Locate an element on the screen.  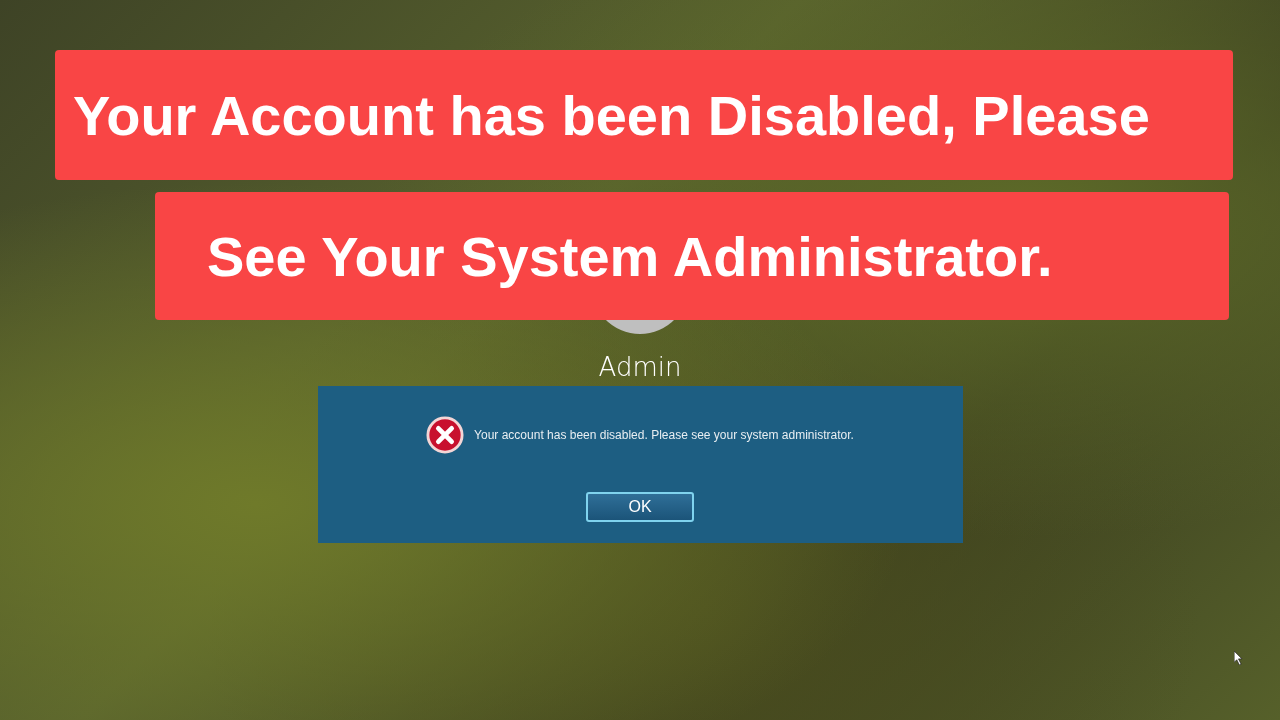
ok-button: OK is located at coordinates (640, 507).